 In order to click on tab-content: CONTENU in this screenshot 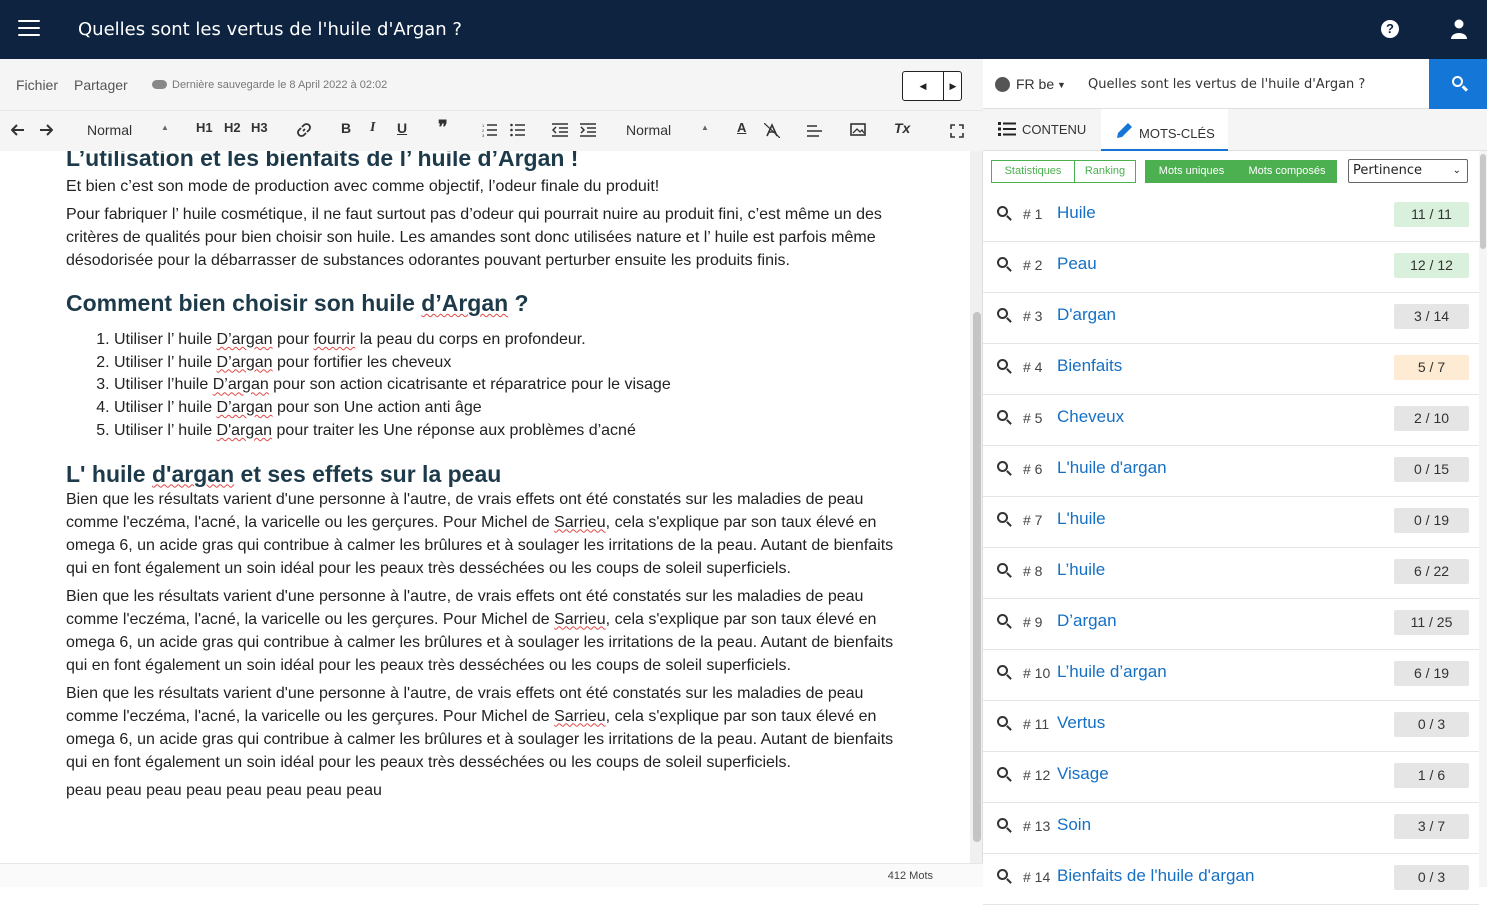, I will do `click(1042, 130)`.